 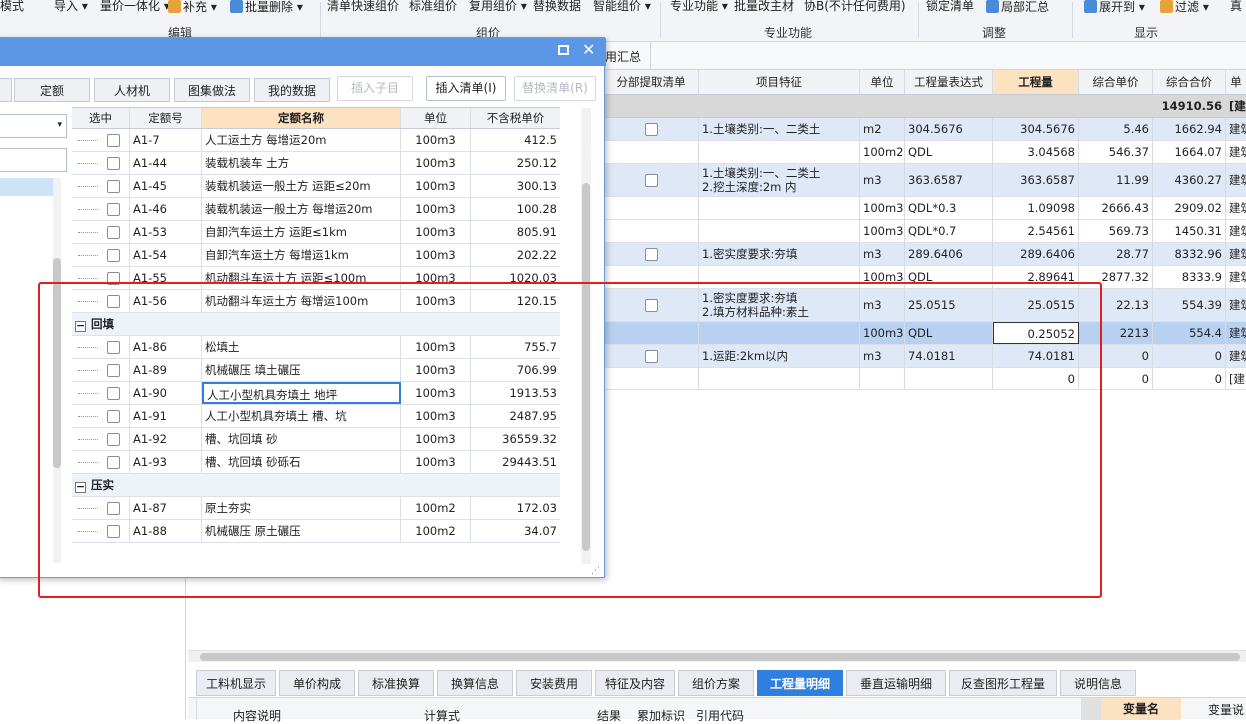 What do you see at coordinates (1036, 254) in the screenshot?
I see `quantity-cell: 289.6406` at bounding box center [1036, 254].